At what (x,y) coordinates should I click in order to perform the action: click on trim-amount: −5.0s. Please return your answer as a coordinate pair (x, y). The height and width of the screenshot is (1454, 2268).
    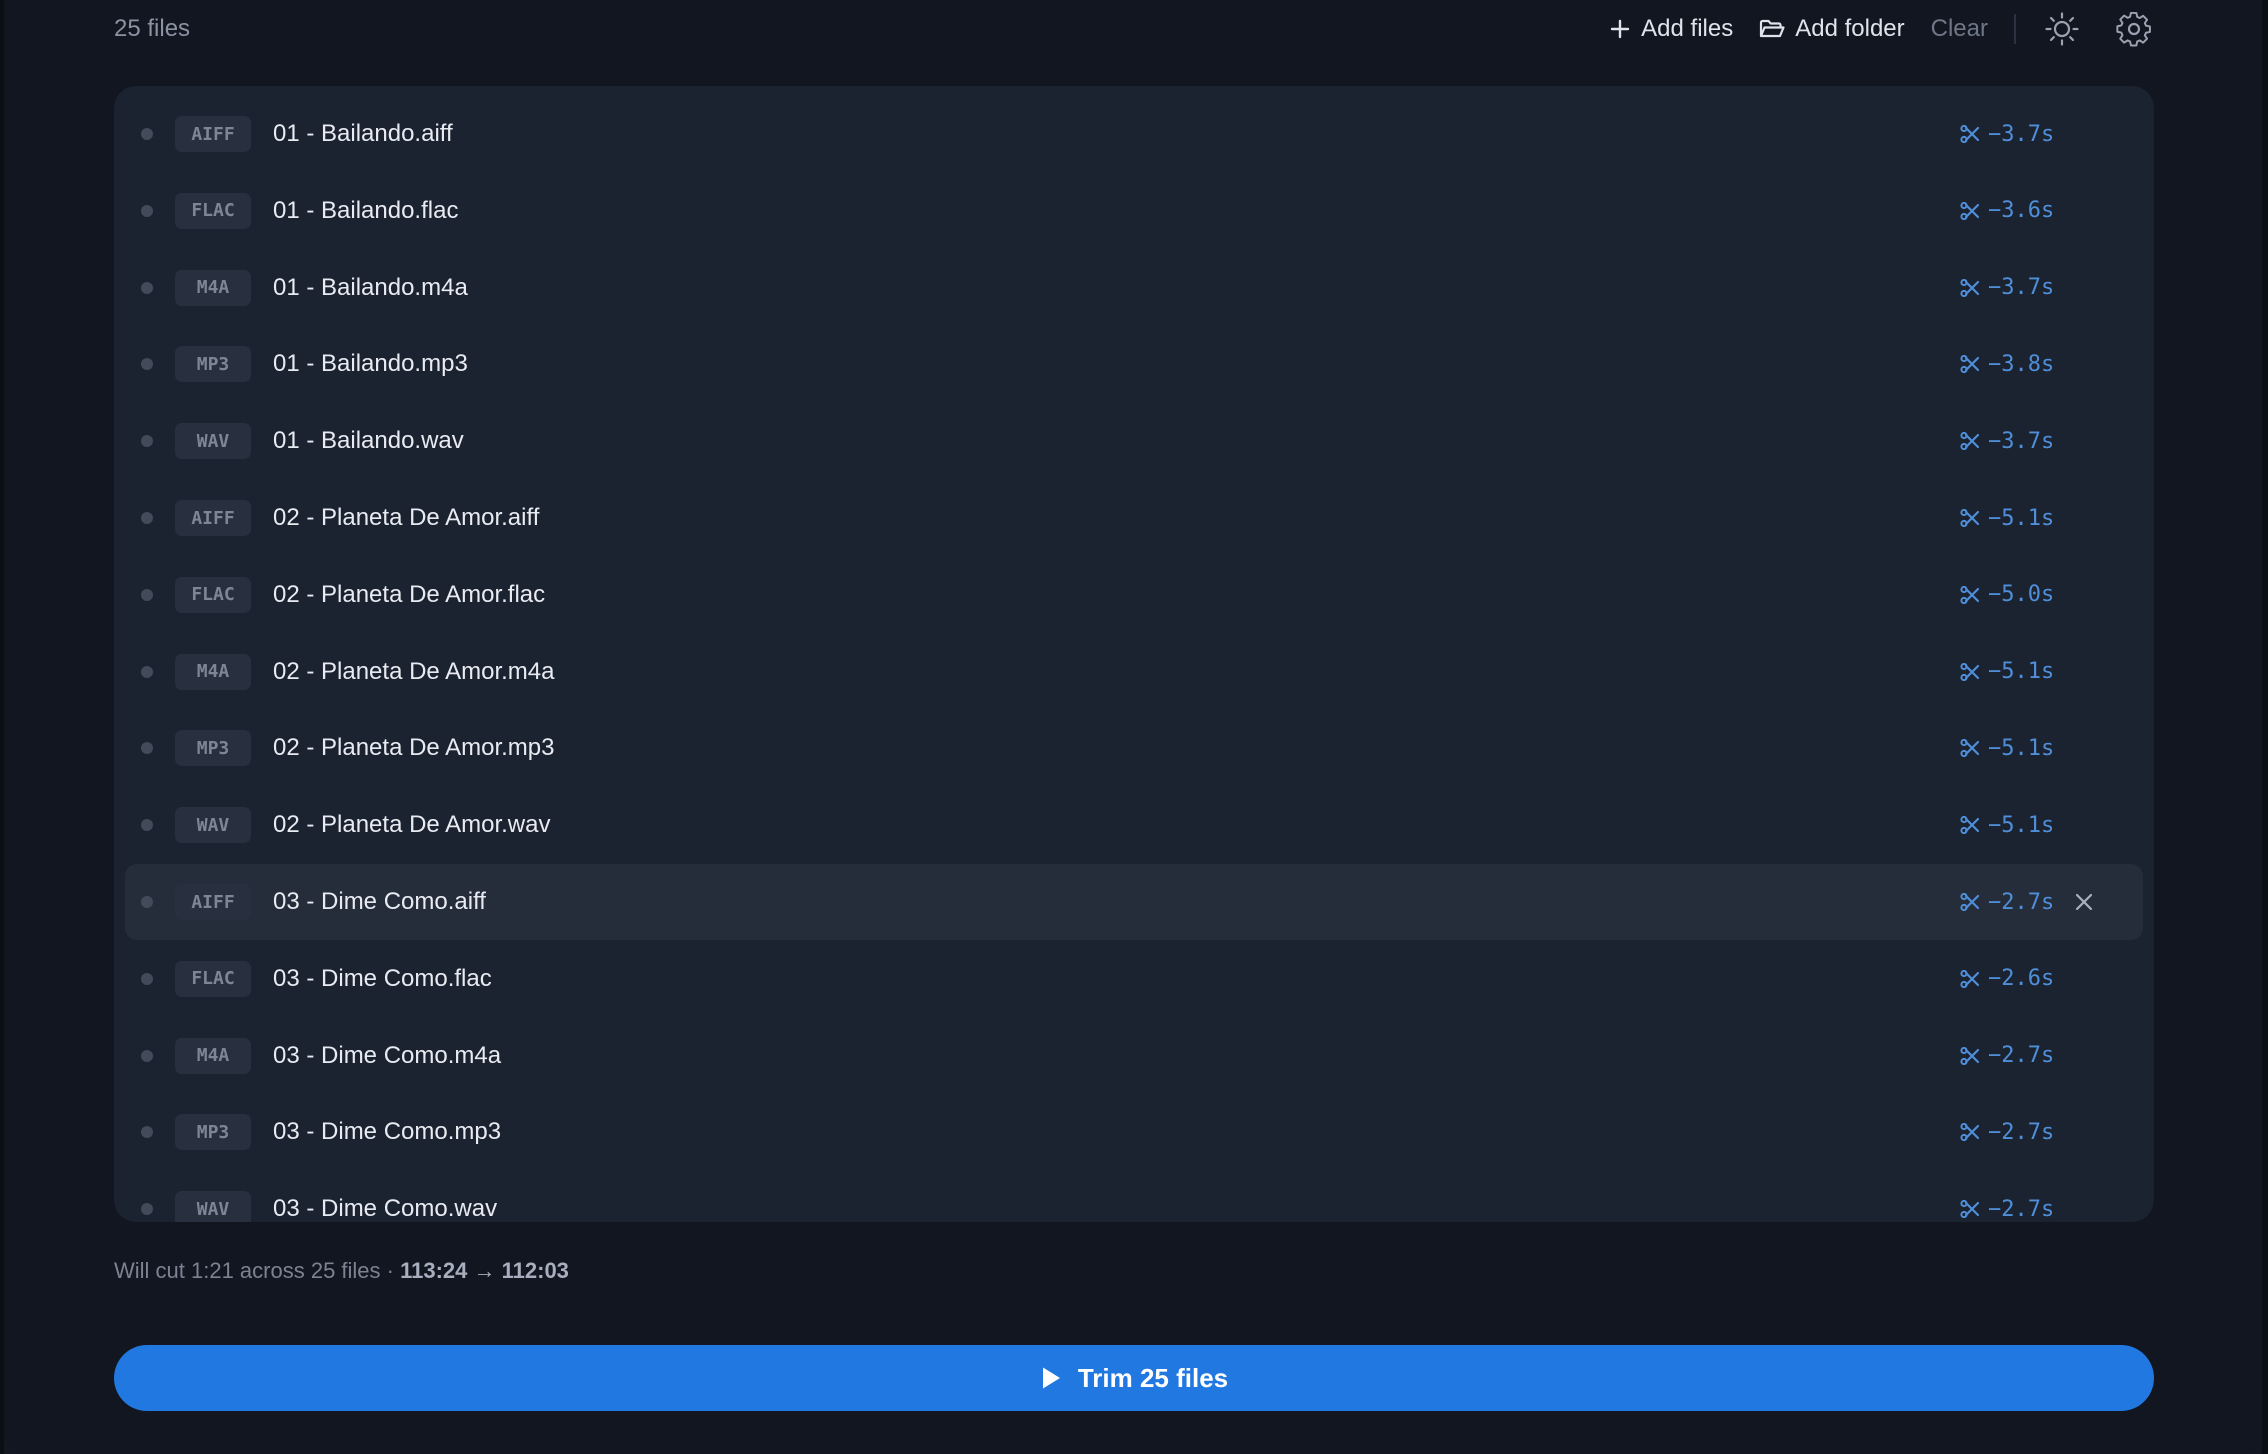
    Looking at the image, I should click on (2007, 595).